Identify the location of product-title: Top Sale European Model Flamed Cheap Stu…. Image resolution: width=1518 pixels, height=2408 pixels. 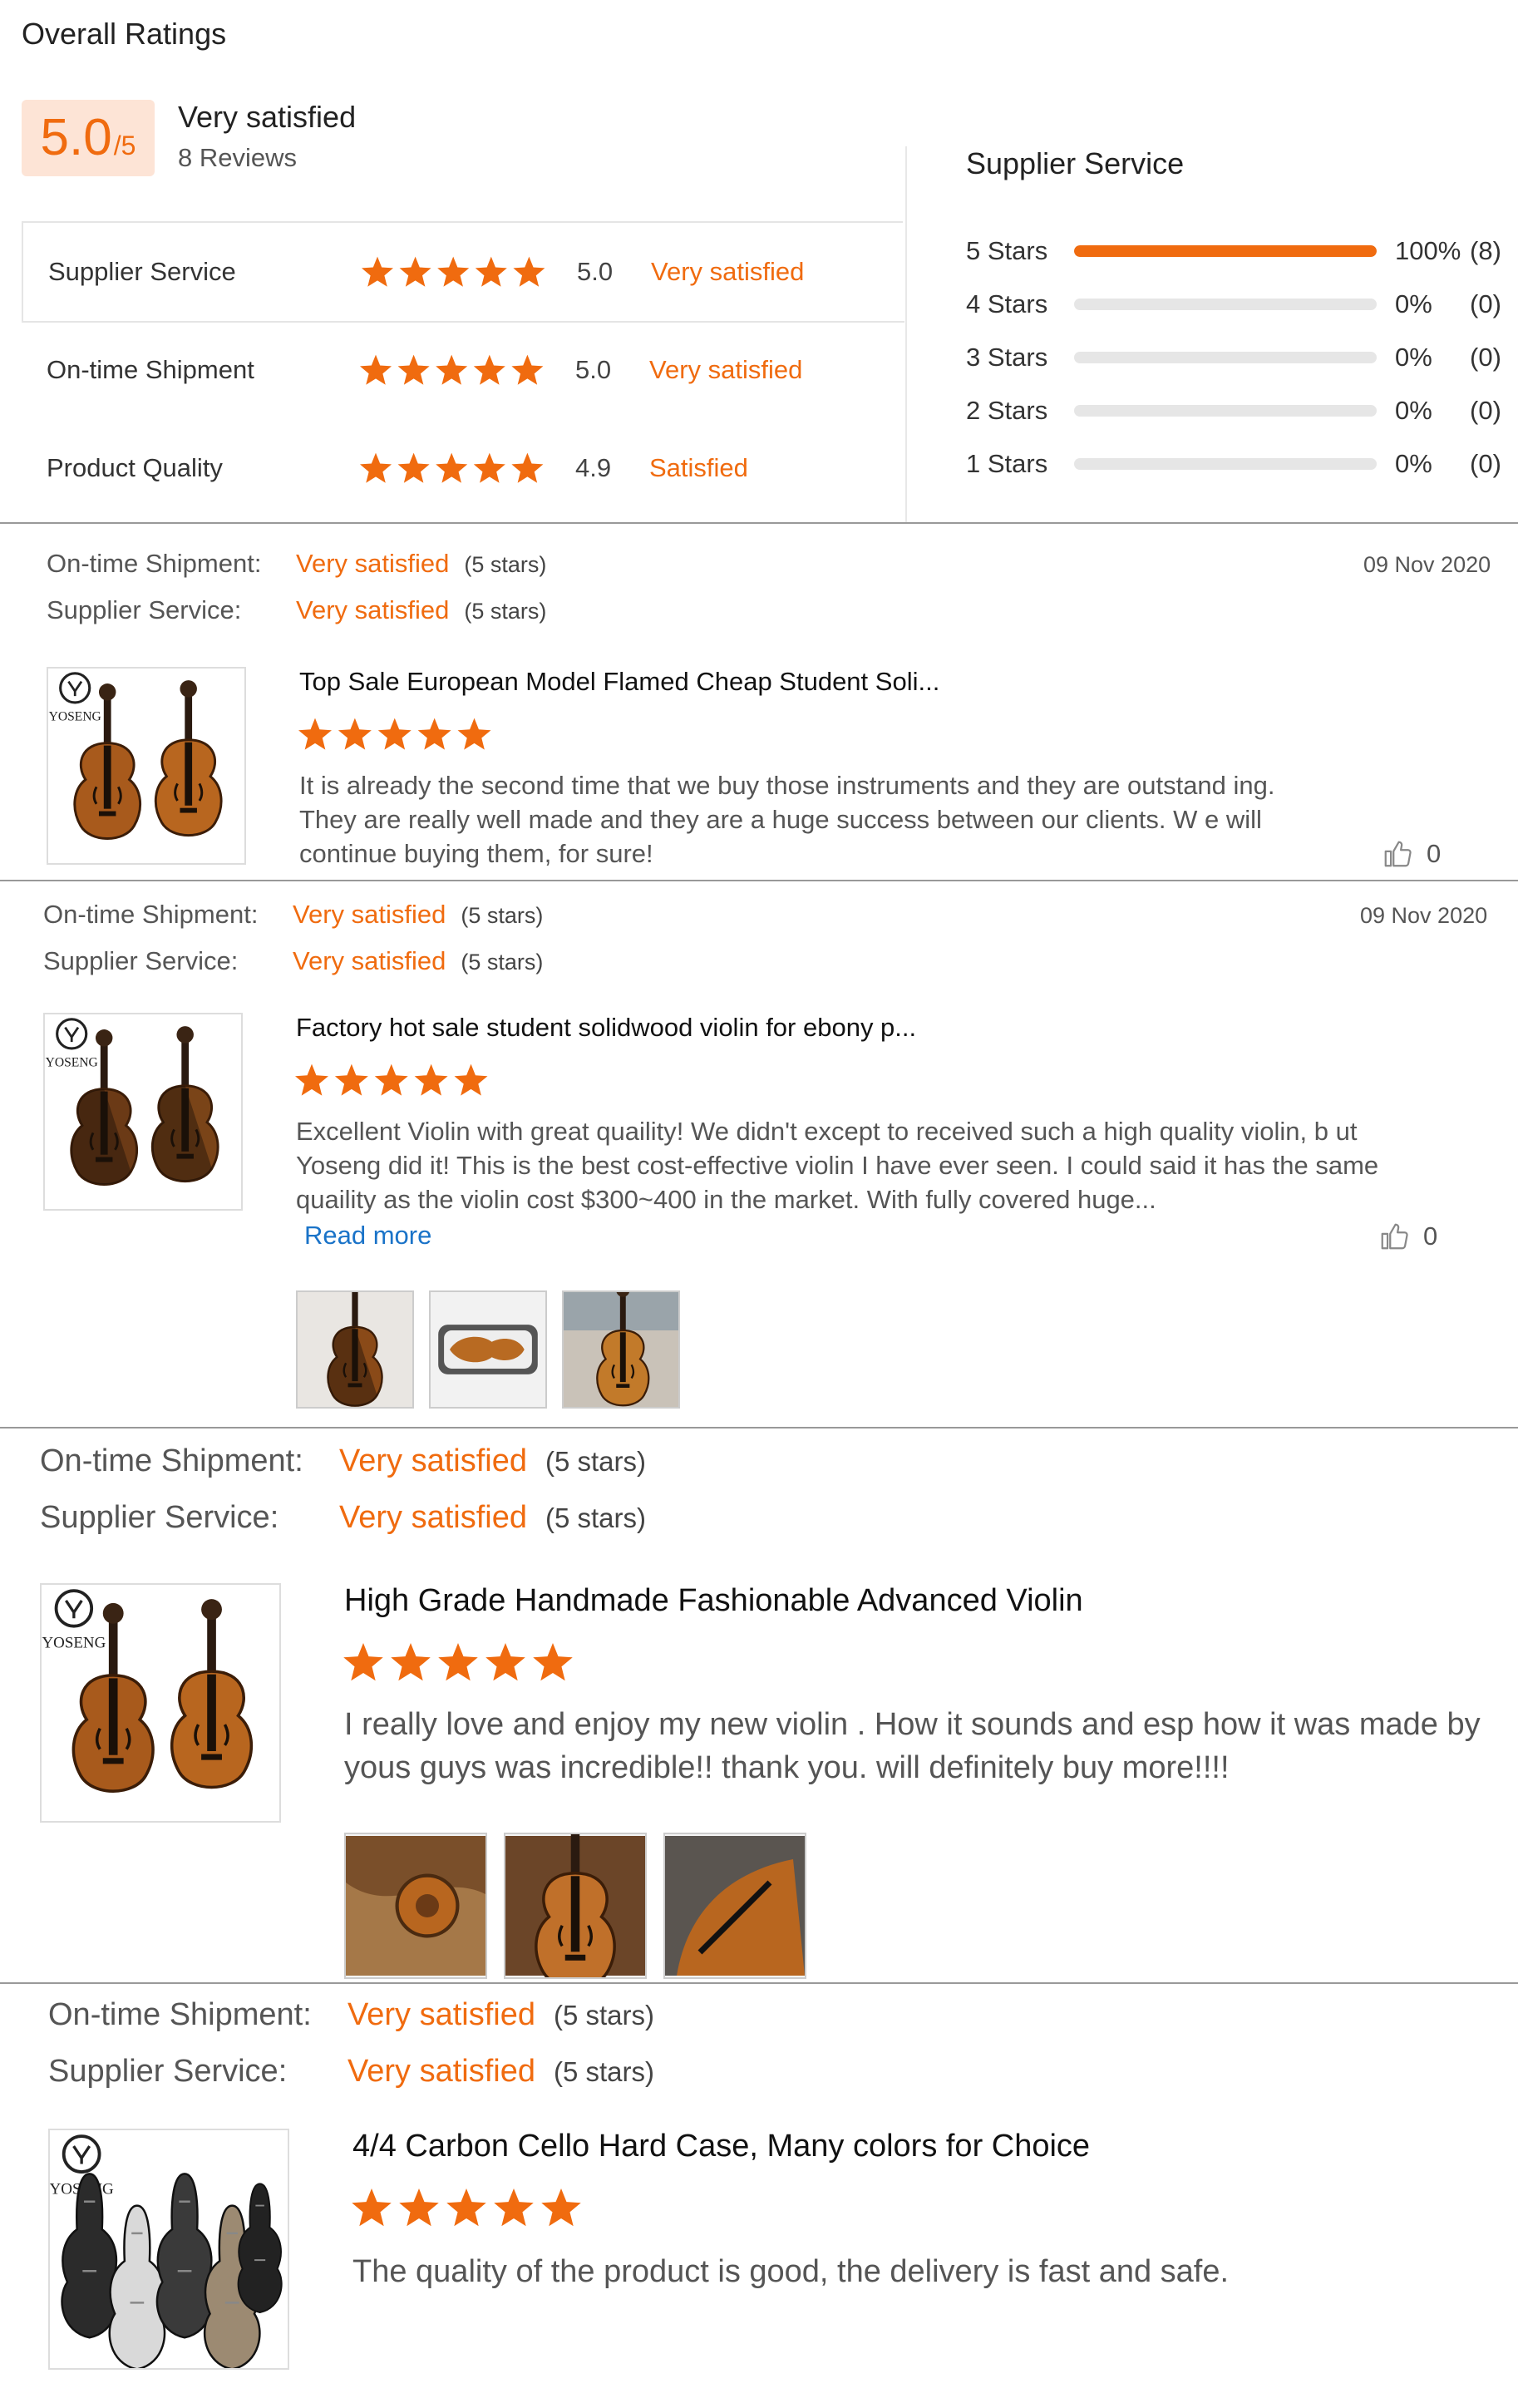
(619, 682).